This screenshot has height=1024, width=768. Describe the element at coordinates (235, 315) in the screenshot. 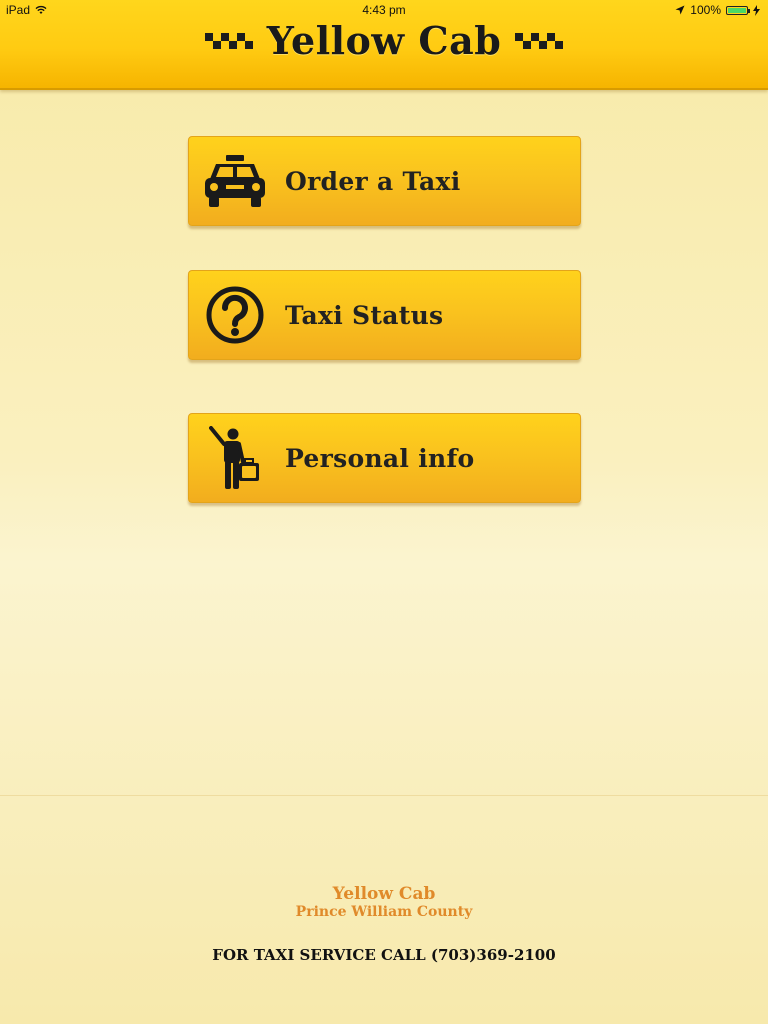

I see `question-icon` at that location.